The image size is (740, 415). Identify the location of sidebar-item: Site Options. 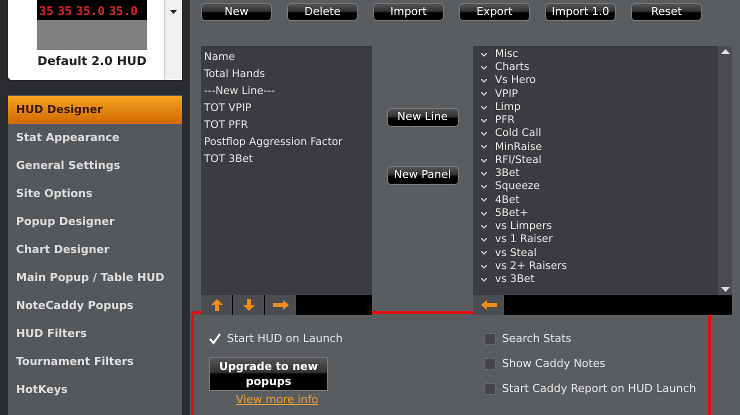
(95, 194).